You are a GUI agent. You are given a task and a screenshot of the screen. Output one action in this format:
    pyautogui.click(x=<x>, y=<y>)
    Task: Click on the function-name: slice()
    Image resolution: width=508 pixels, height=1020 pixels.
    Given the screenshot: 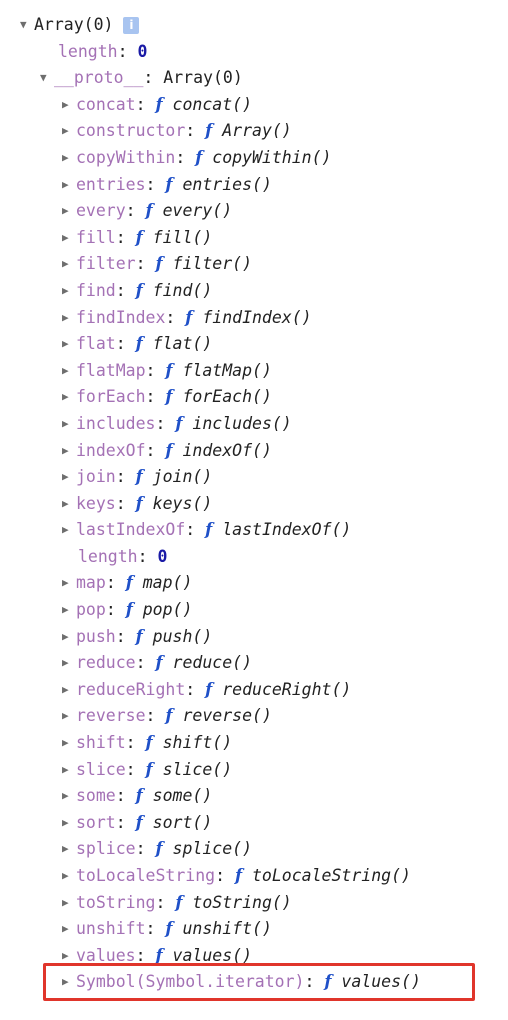 What is the action you would take?
    pyautogui.click(x=197, y=769)
    